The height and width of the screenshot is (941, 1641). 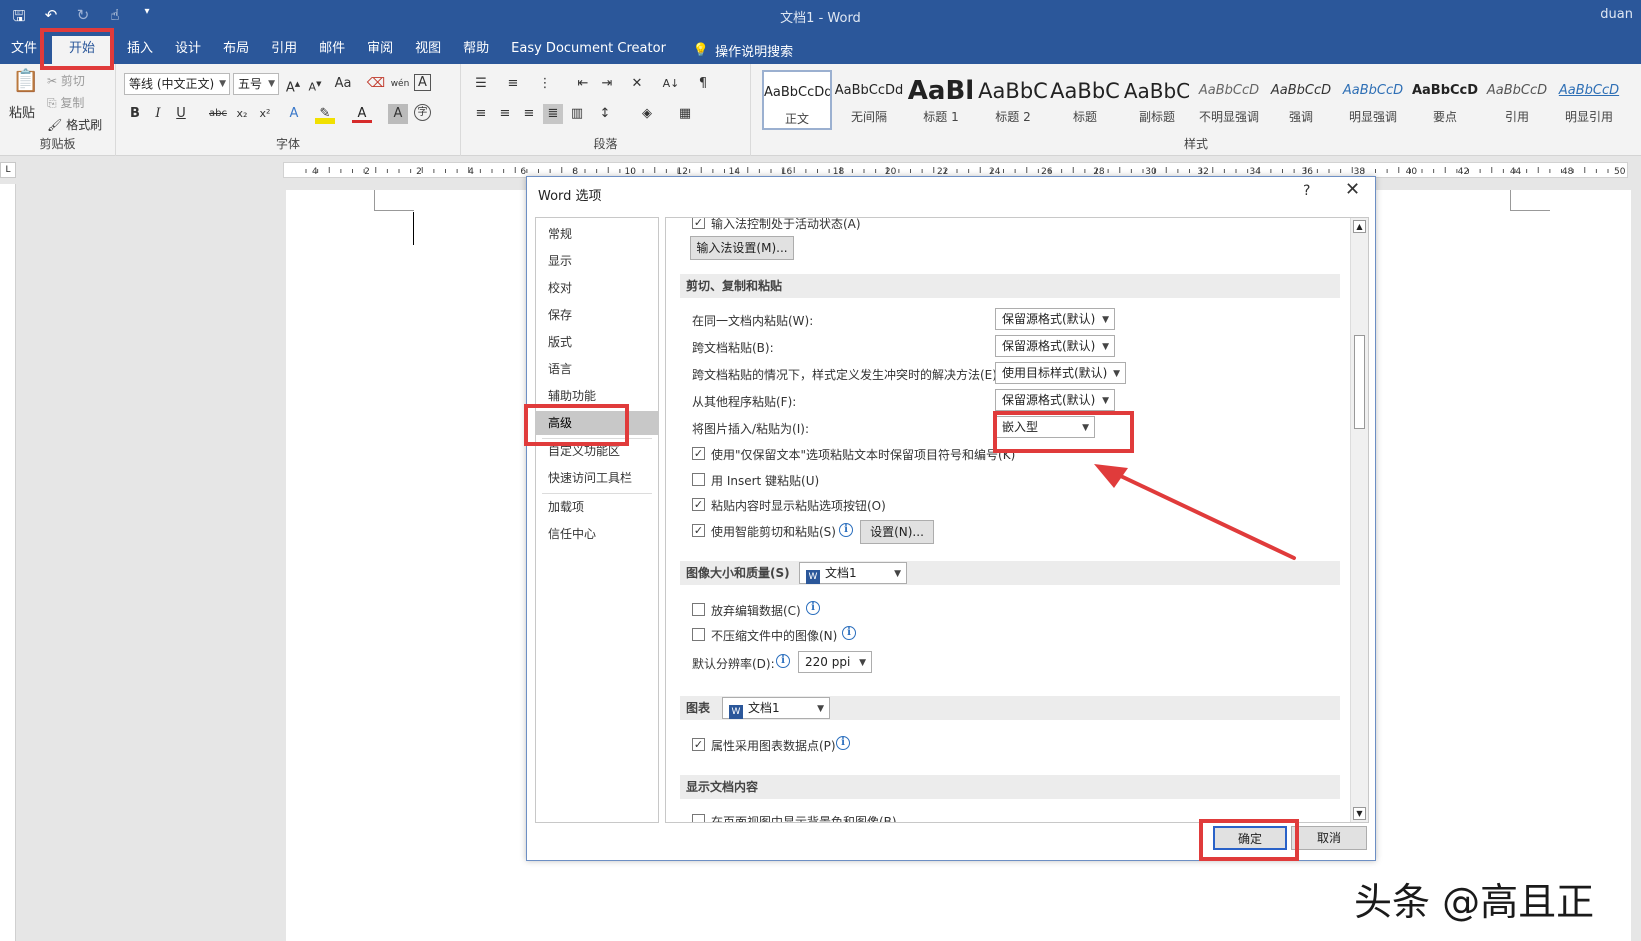 What do you see at coordinates (25, 85) in the screenshot?
I see `paste-icon: 📋` at bounding box center [25, 85].